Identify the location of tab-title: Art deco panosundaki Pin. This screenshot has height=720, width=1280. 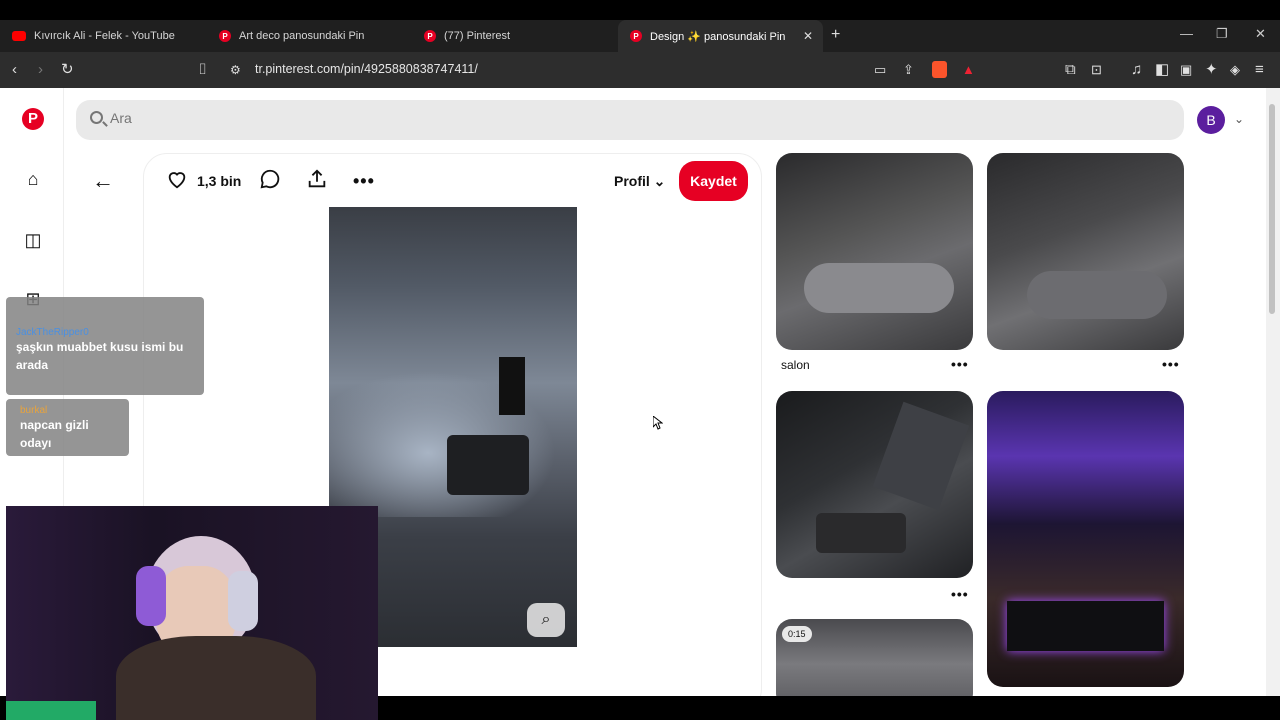
(302, 36).